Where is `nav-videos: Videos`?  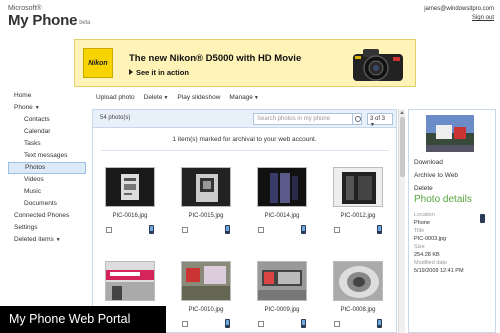
nav-videos: Videos is located at coordinates (47, 180).